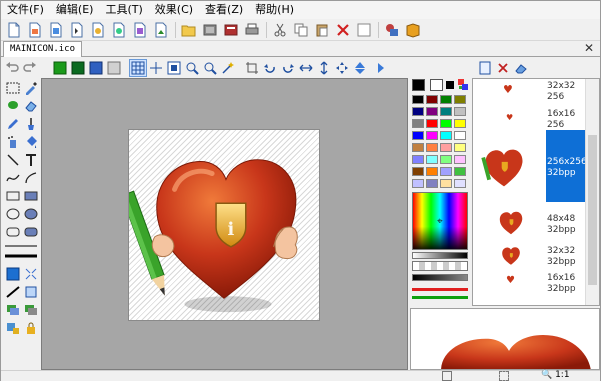 The height and width of the screenshot is (381, 601). I want to click on pixel-grid-icon, so click(174, 68).